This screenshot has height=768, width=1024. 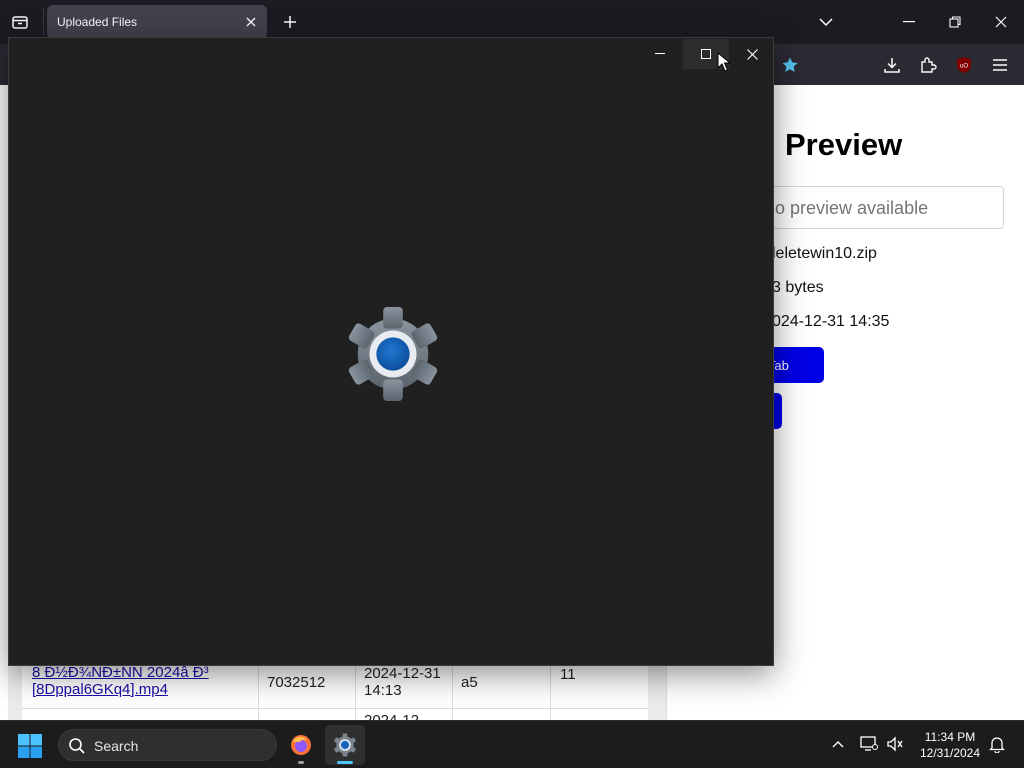 I want to click on taskbar-search-box: Search, so click(x=167, y=745).